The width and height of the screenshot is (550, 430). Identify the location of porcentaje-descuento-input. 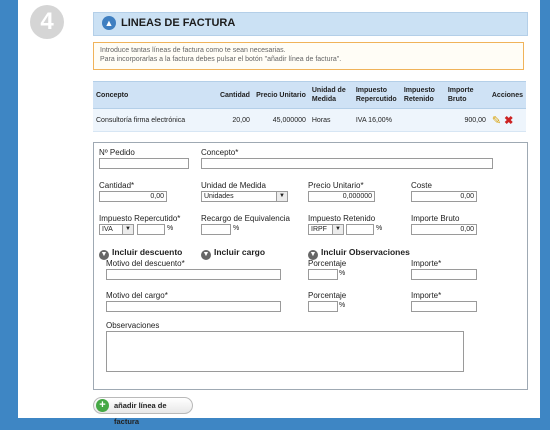
(323, 274).